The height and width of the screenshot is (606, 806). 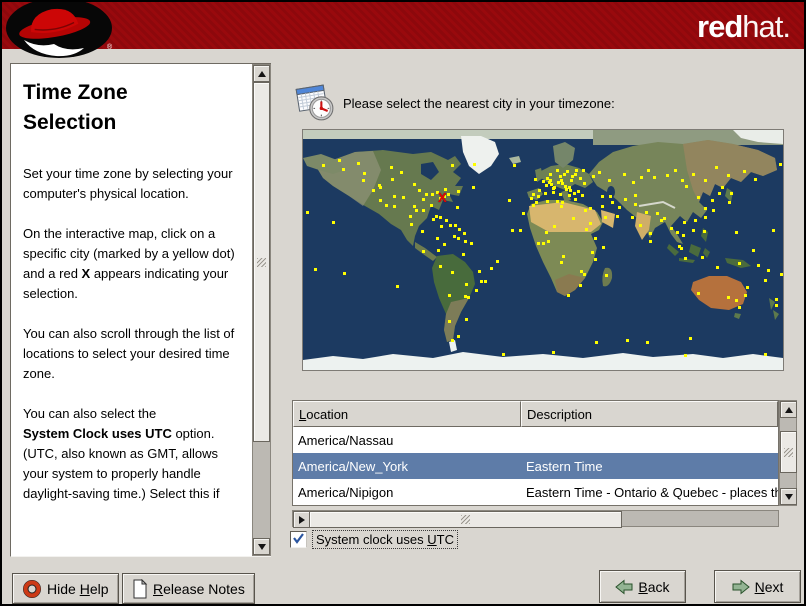 What do you see at coordinates (535, 440) in the screenshot?
I see `table-row: America/Nassau` at bounding box center [535, 440].